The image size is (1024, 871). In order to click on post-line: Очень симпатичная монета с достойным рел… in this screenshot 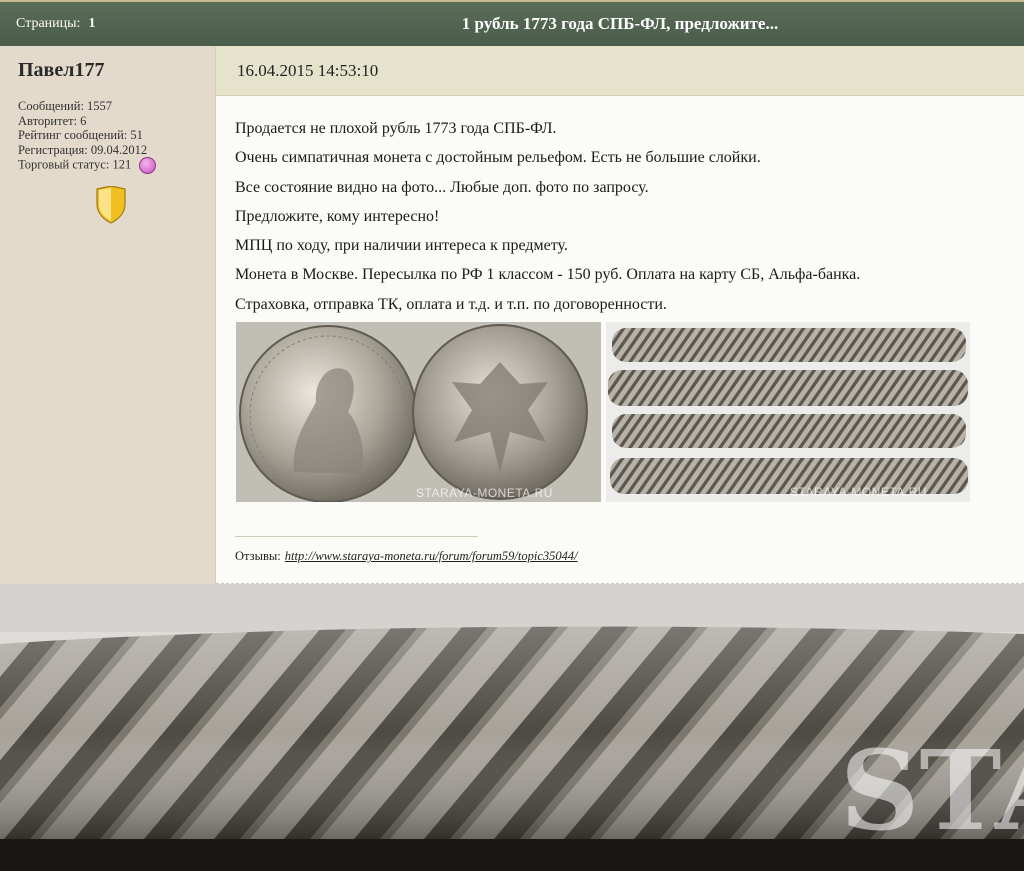, I will do `click(498, 158)`.